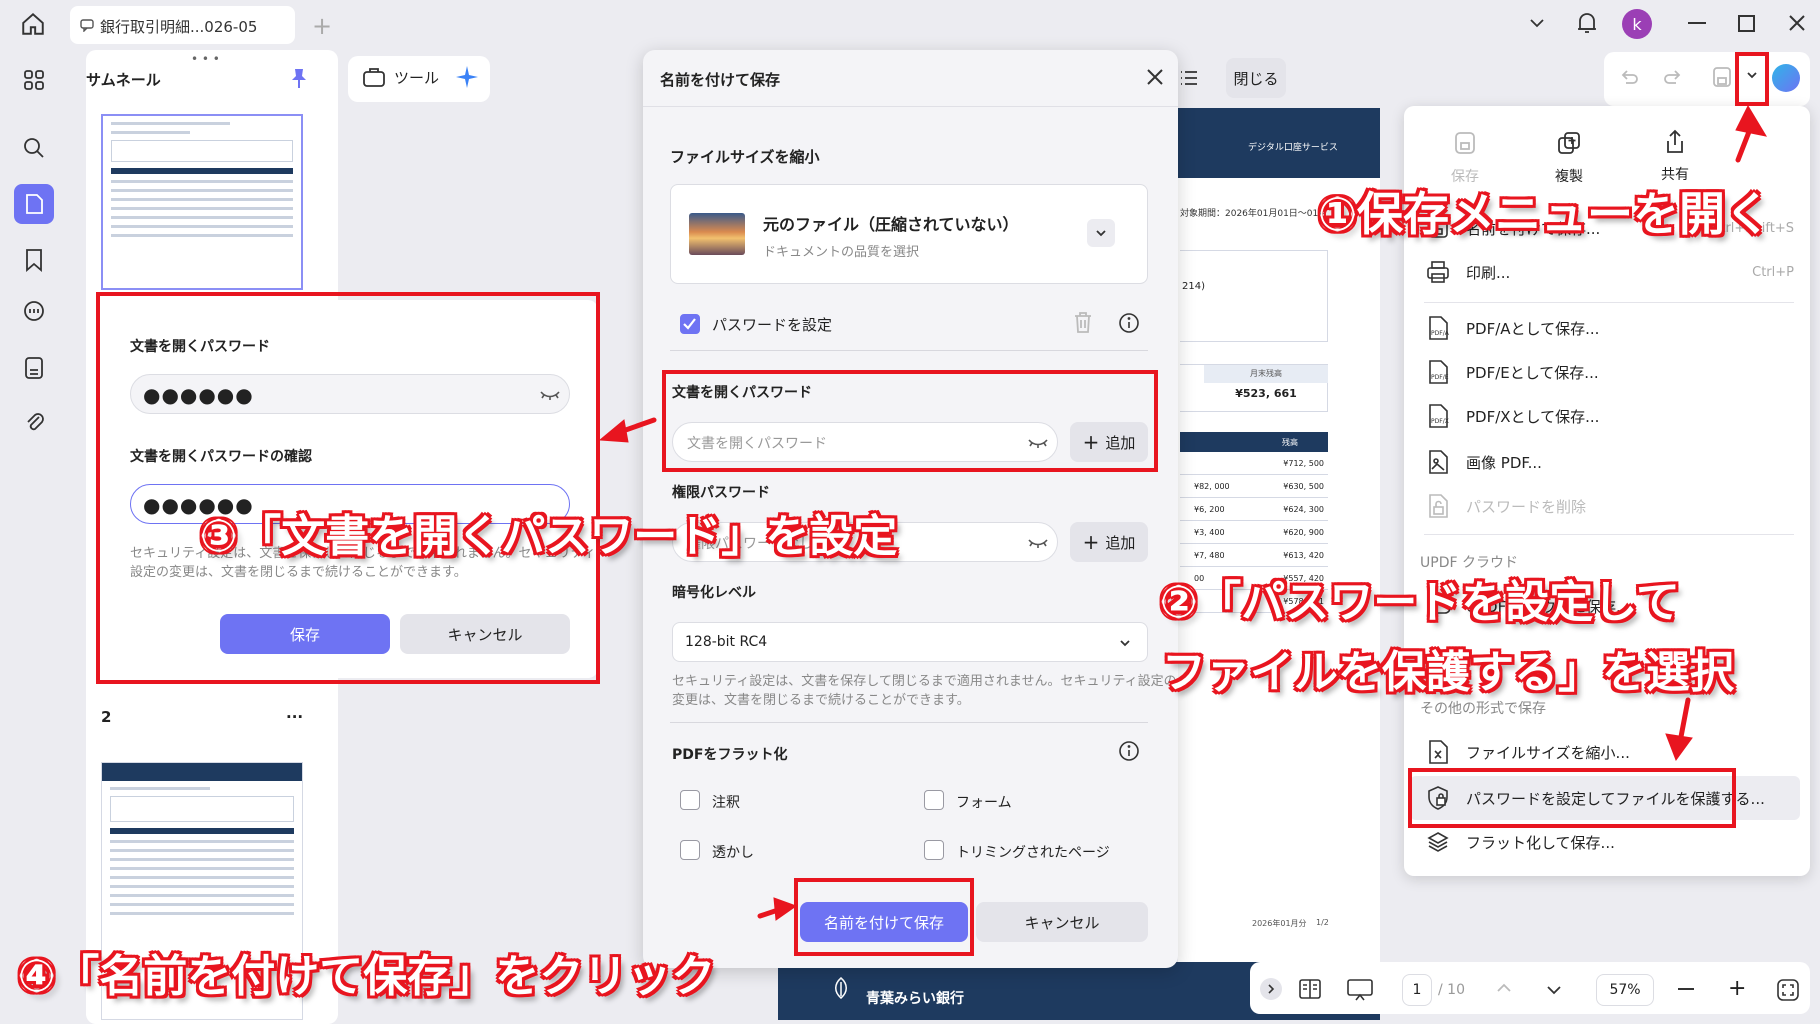 Image resolution: width=1820 pixels, height=1024 pixels. What do you see at coordinates (367, 976) in the screenshot?
I see `callout-step4: ④「名前を付けて保存」をクリック` at bounding box center [367, 976].